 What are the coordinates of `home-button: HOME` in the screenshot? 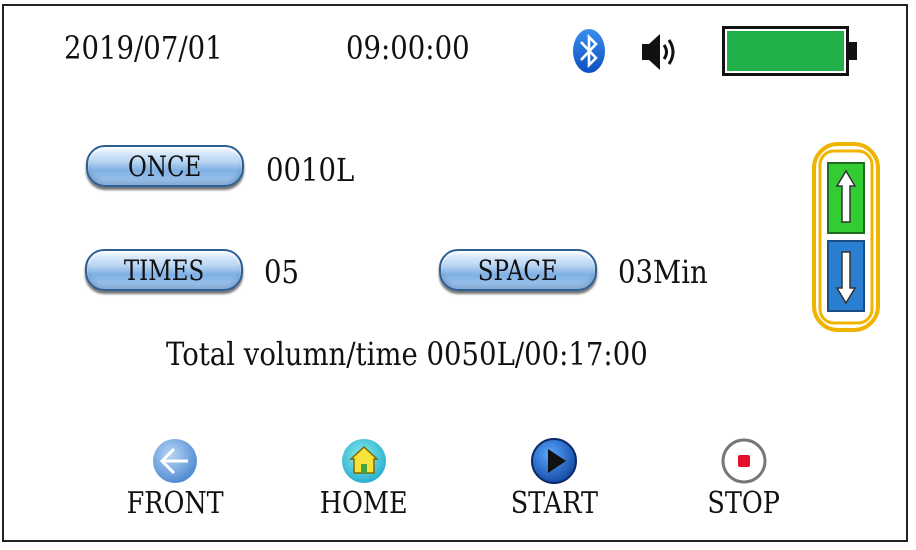 It's located at (364, 478).